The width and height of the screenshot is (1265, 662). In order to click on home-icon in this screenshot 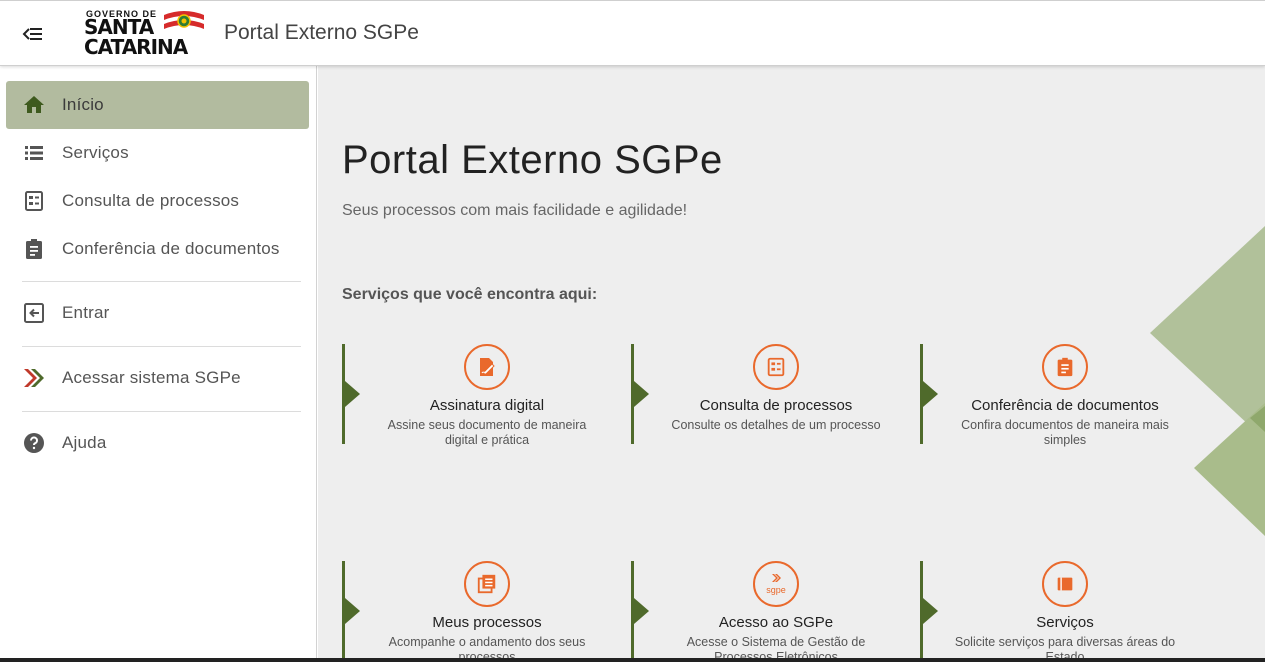, I will do `click(34, 104)`.